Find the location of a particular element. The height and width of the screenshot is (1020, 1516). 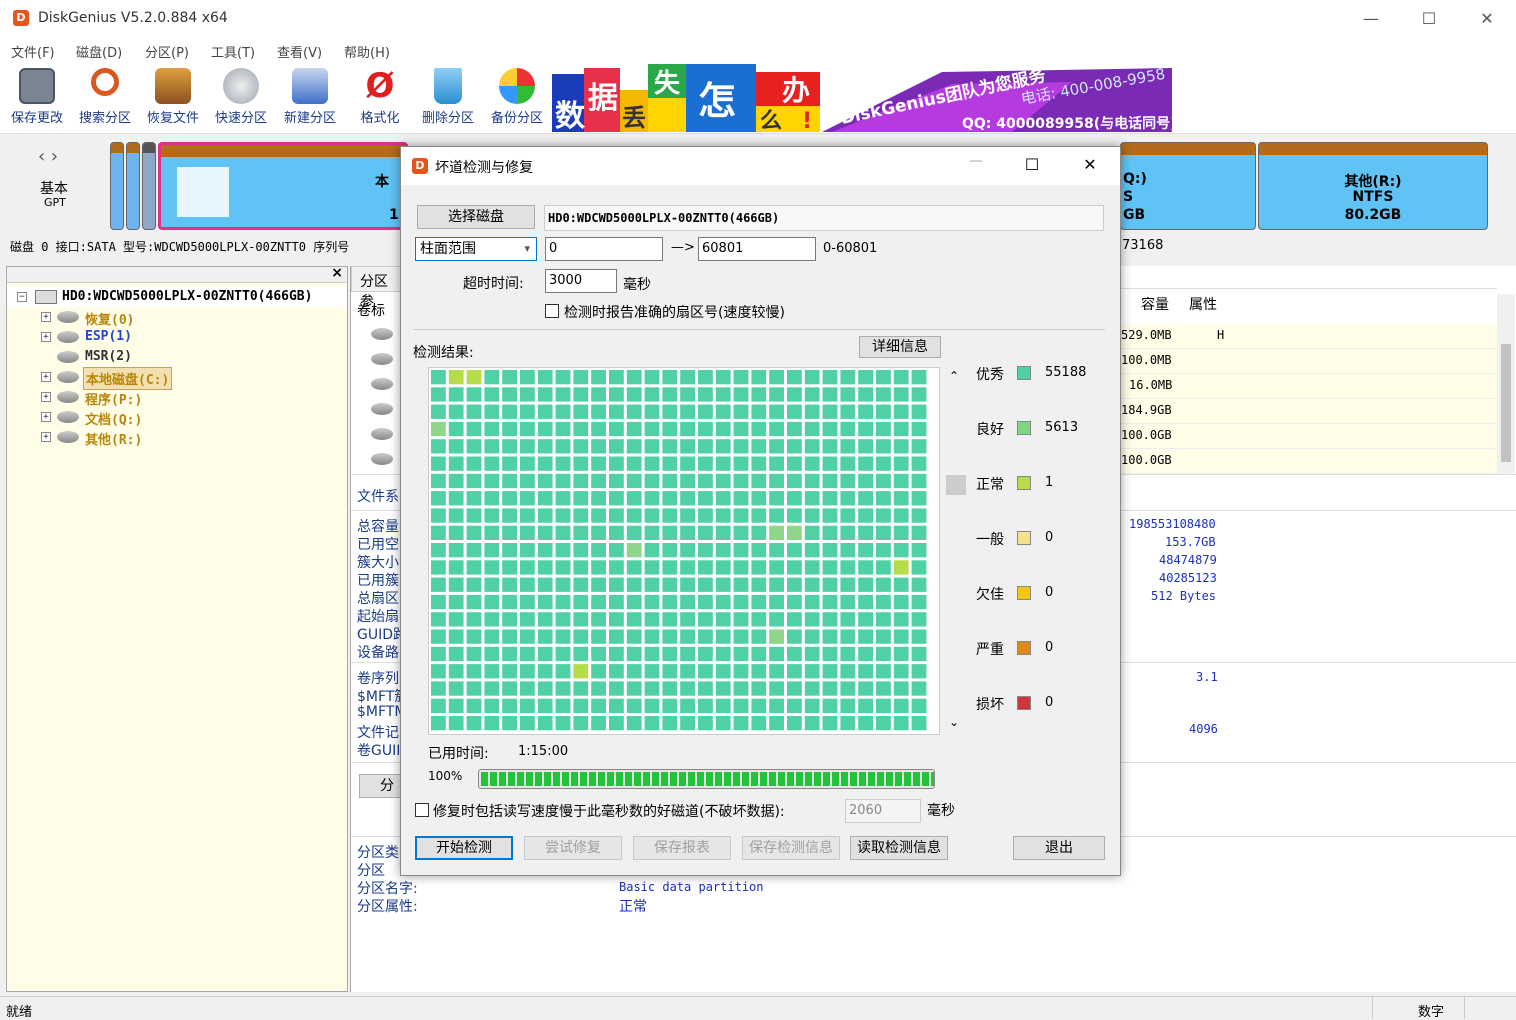

backup-partition-button: 备份分区 is located at coordinates (517, 97).